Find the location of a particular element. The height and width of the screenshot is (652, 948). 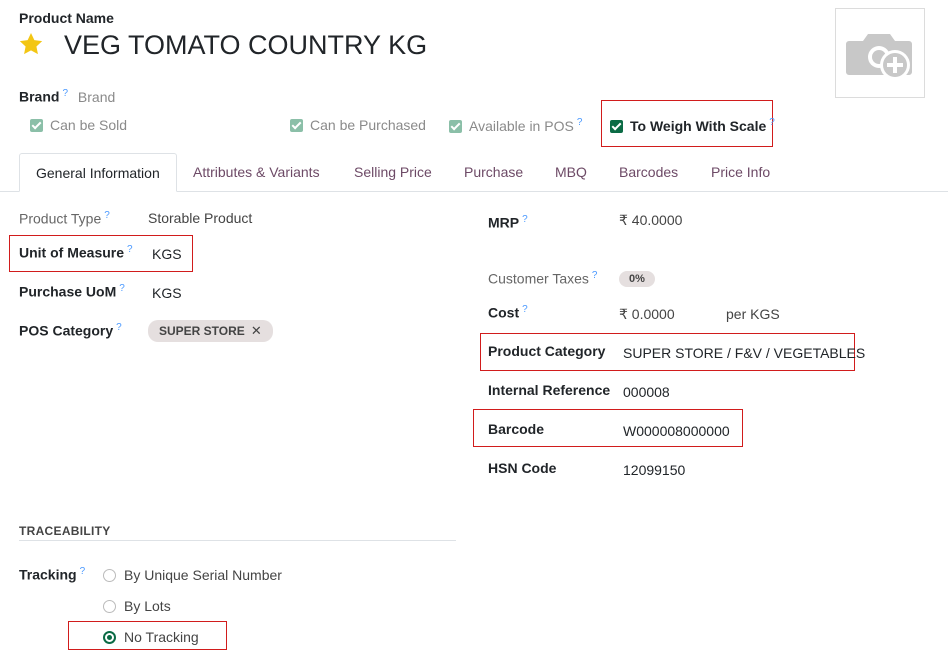

radio-button-selected is located at coordinates (109, 637).